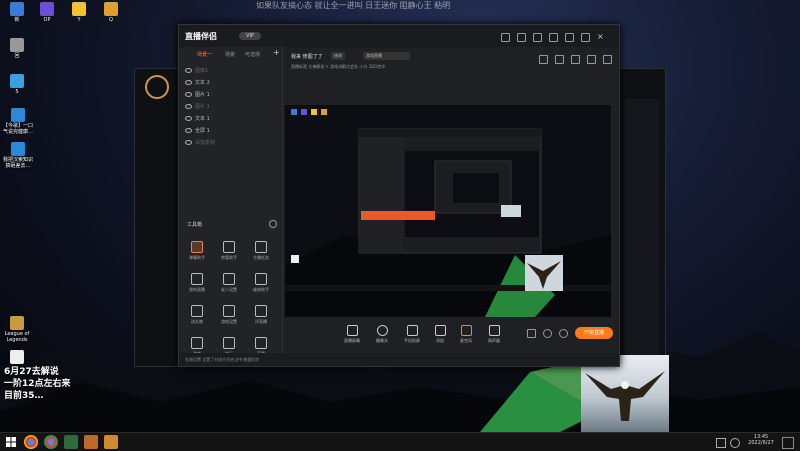  What do you see at coordinates (195, 225) in the screenshot?
I see `toolbox-label: 工具箱` at bounding box center [195, 225].